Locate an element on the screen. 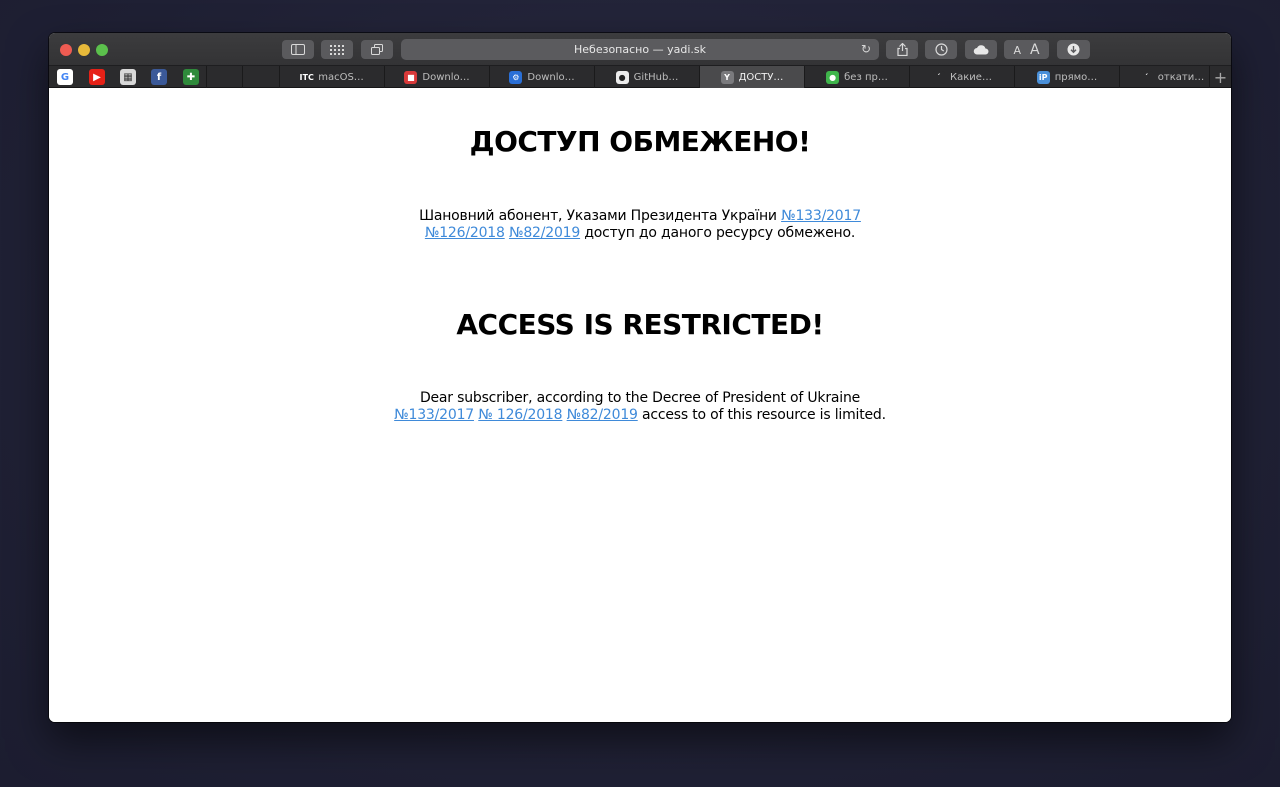 The width and height of the screenshot is (1280, 787). en-decree-link-2: № 126/2018 is located at coordinates (520, 415).